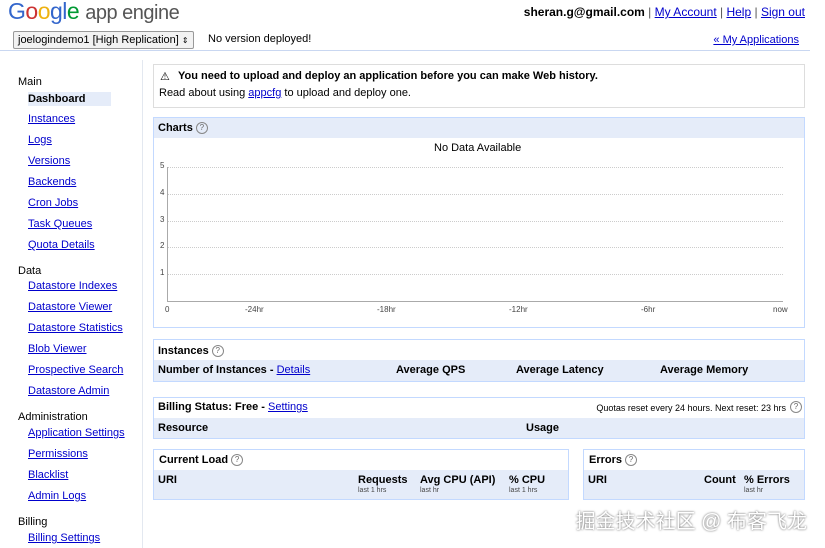 Image resolution: width=825 pixels, height=548 pixels. I want to click on sidebar-item-billing-settings: Billing Settings, so click(64, 538).